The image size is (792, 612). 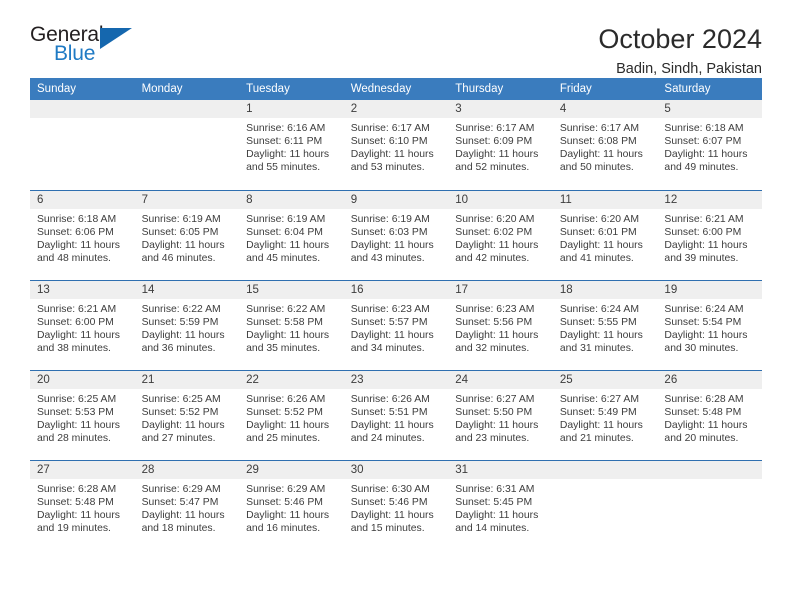 I want to click on daylight-text: Daylight: 11 hours and 38 minutes., so click(x=78, y=342).